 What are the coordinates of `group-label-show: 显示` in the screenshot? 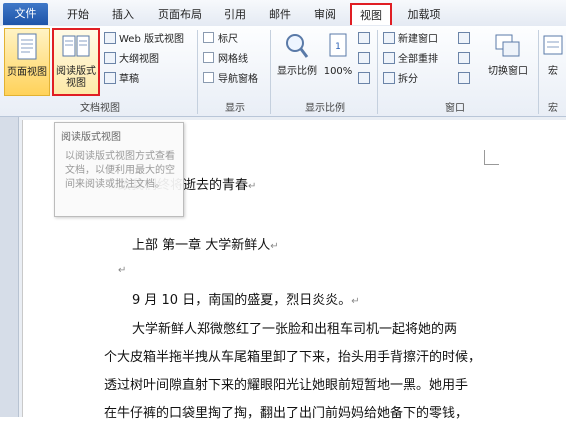 It's located at (235, 108).